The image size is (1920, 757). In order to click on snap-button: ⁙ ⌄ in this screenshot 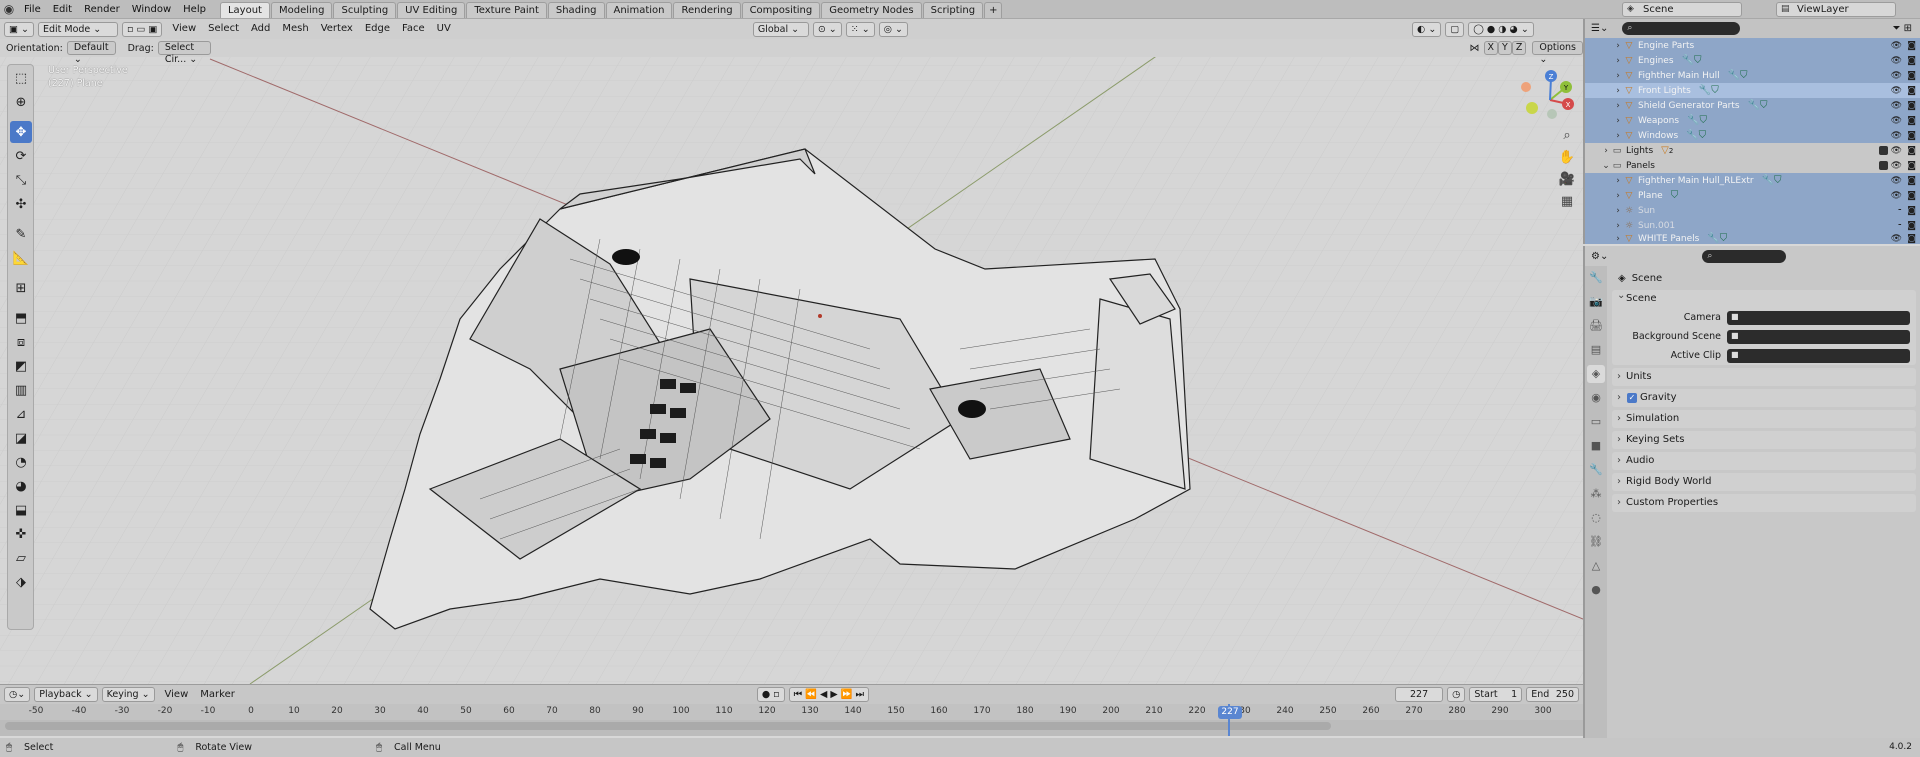, I will do `click(860, 29)`.